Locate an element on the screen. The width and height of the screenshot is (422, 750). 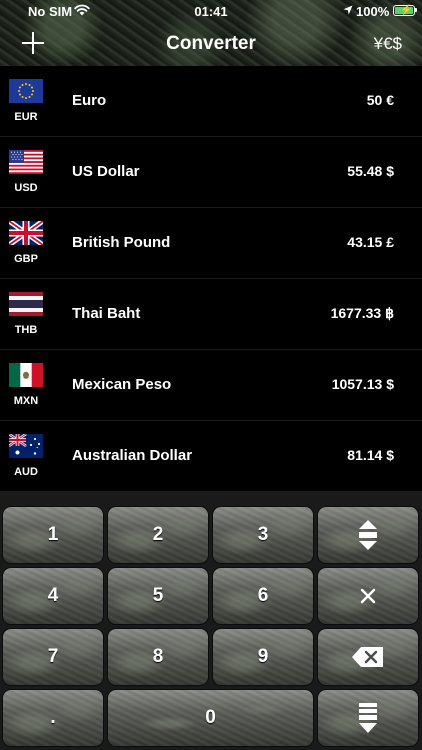
currency-amount: 1677.33 ฿ is located at coordinates (362, 313).